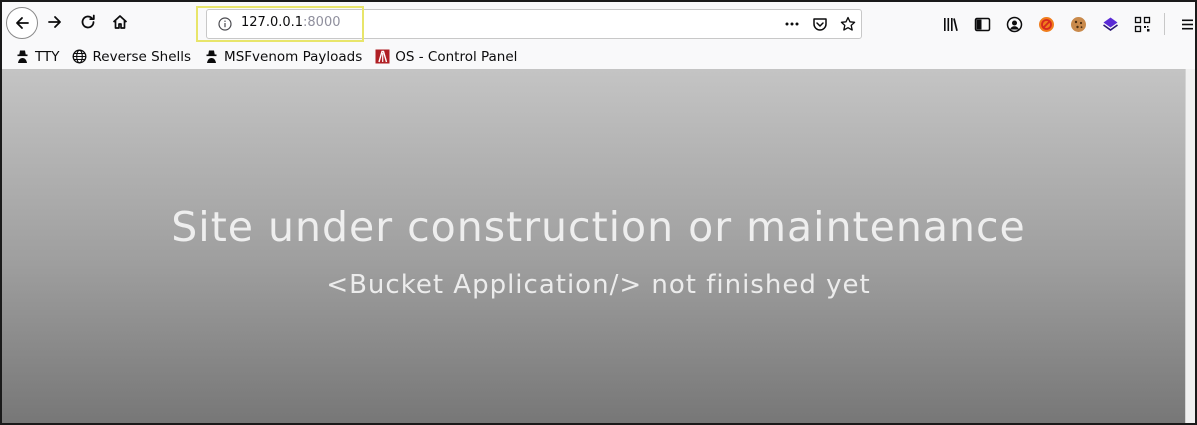  What do you see at coordinates (293, 56) in the screenshot?
I see `bookmark-label: MSFvenom Payloads` at bounding box center [293, 56].